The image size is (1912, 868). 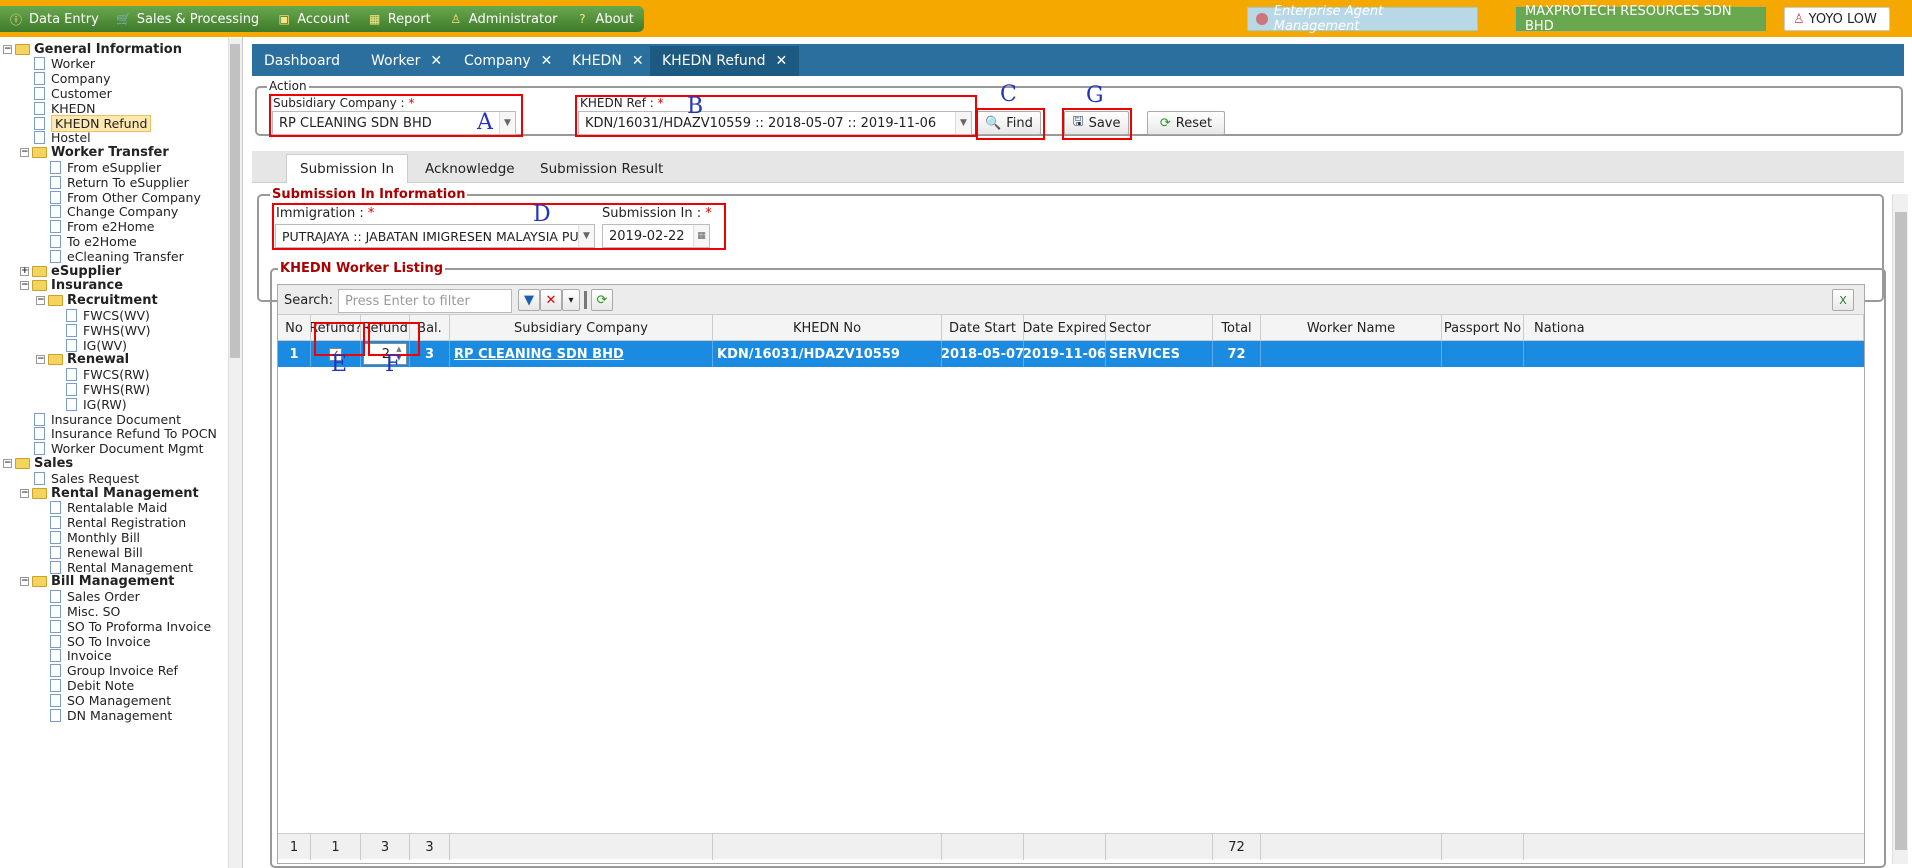 What do you see at coordinates (983, 328) in the screenshot?
I see `col-date-start: Date Start` at bounding box center [983, 328].